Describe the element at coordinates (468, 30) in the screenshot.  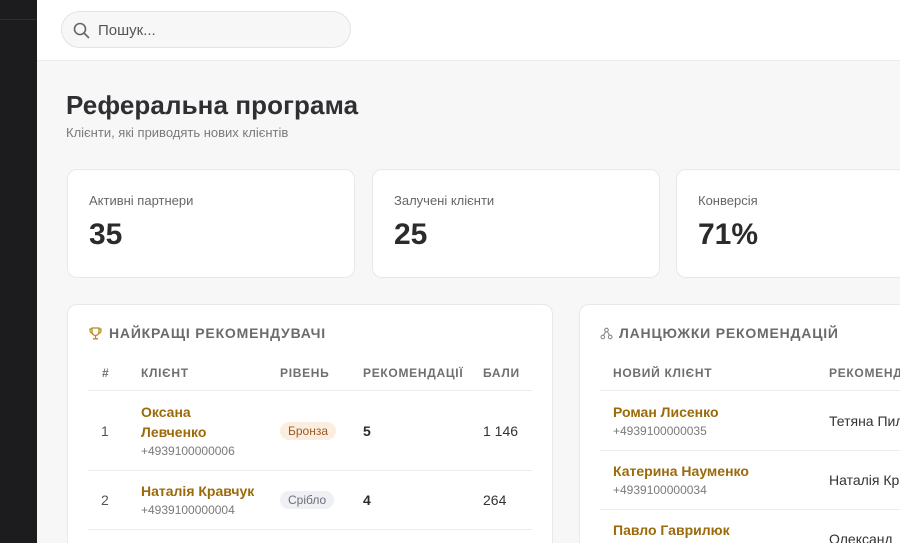
I see `top-bar` at that location.